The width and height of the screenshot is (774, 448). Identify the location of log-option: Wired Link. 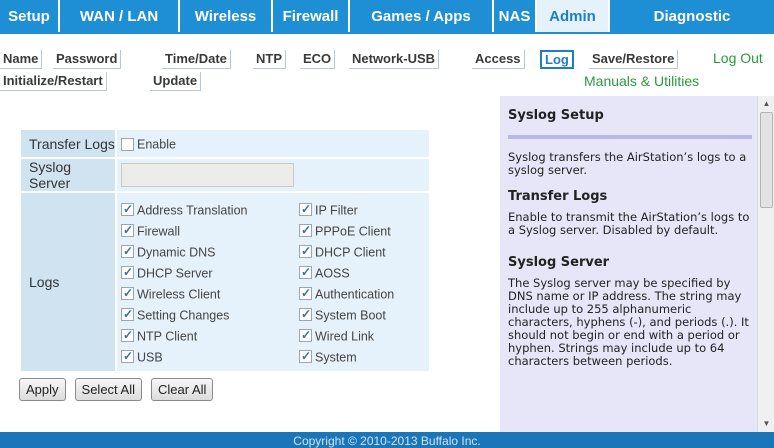
(364, 335).